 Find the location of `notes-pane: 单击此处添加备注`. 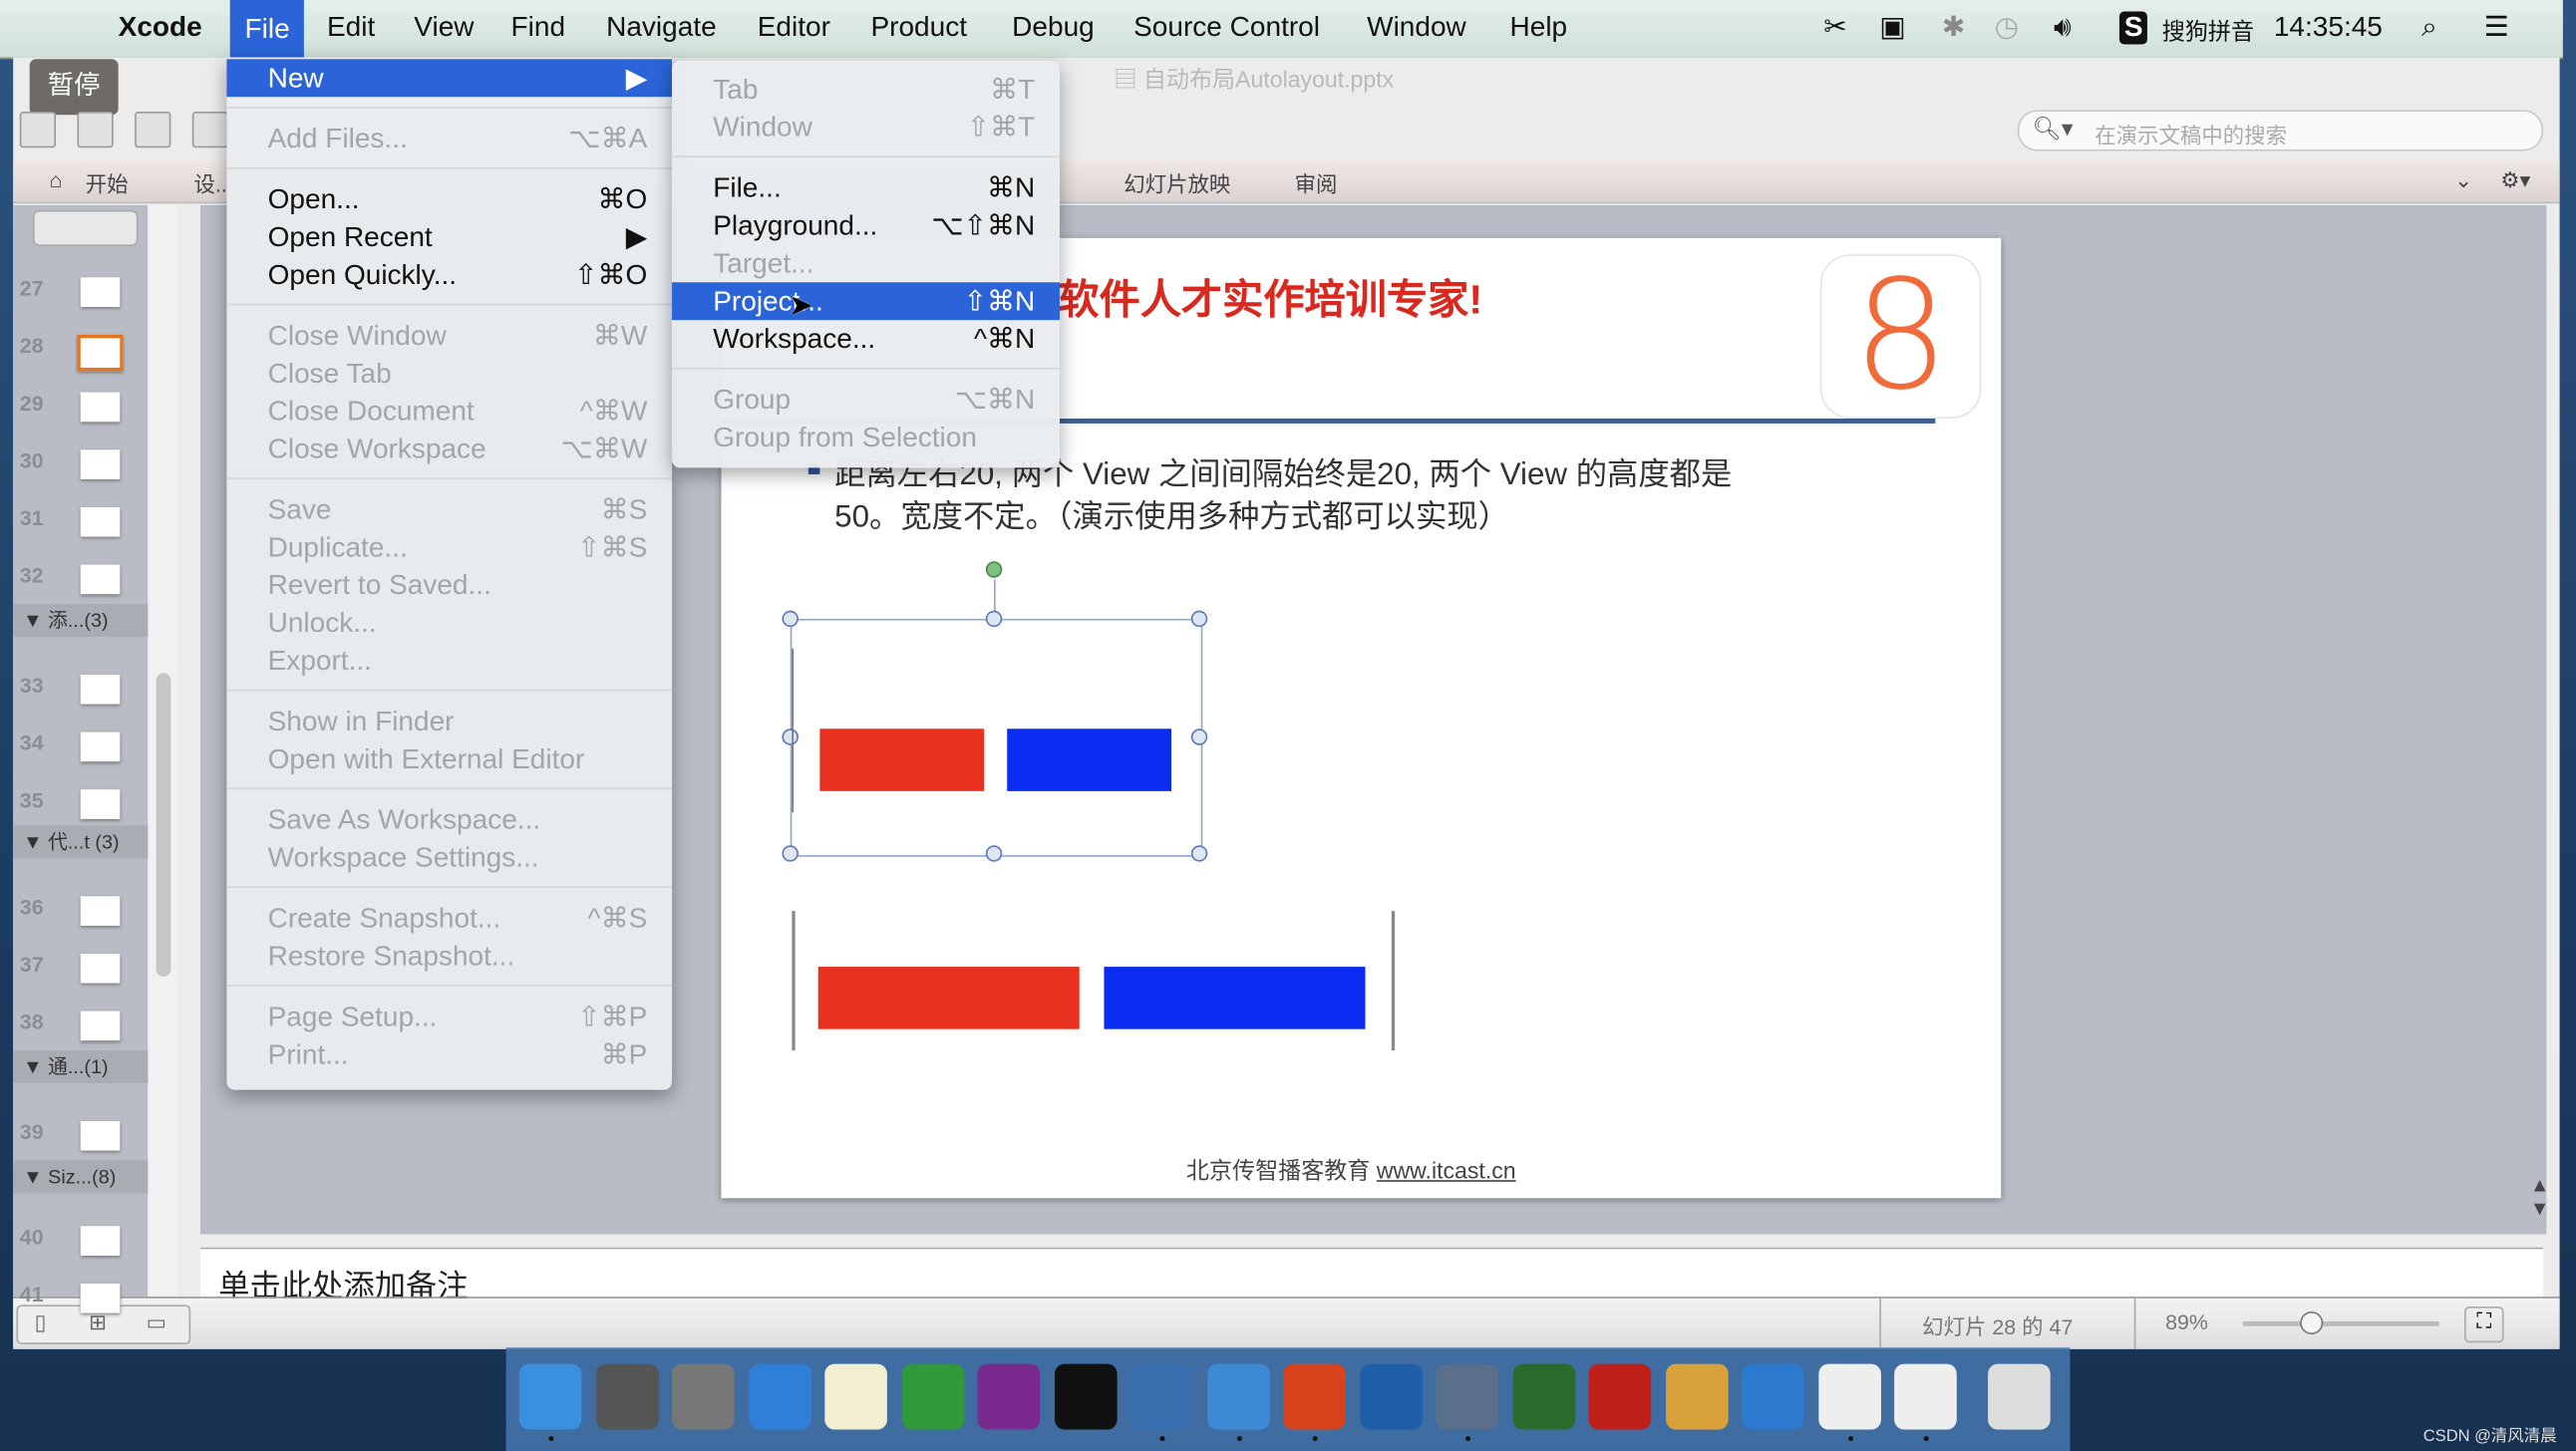

notes-pane: 单击此处添加备注 is located at coordinates (1372, 1276).